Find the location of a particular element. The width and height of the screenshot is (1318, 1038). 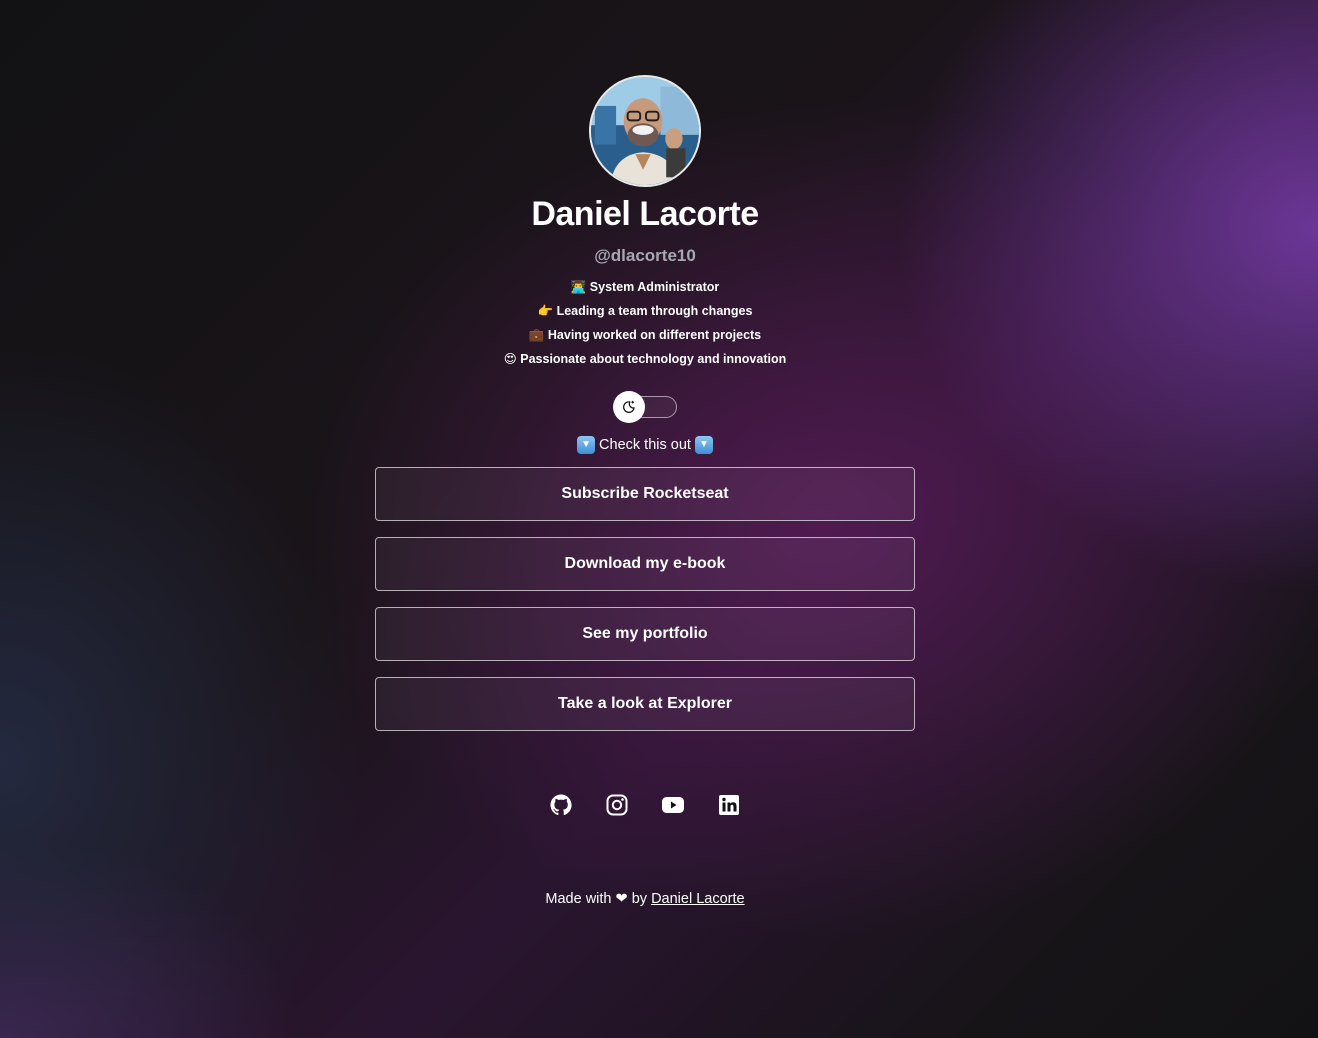

portfolio-button: See my portfolio is located at coordinates (645, 634).